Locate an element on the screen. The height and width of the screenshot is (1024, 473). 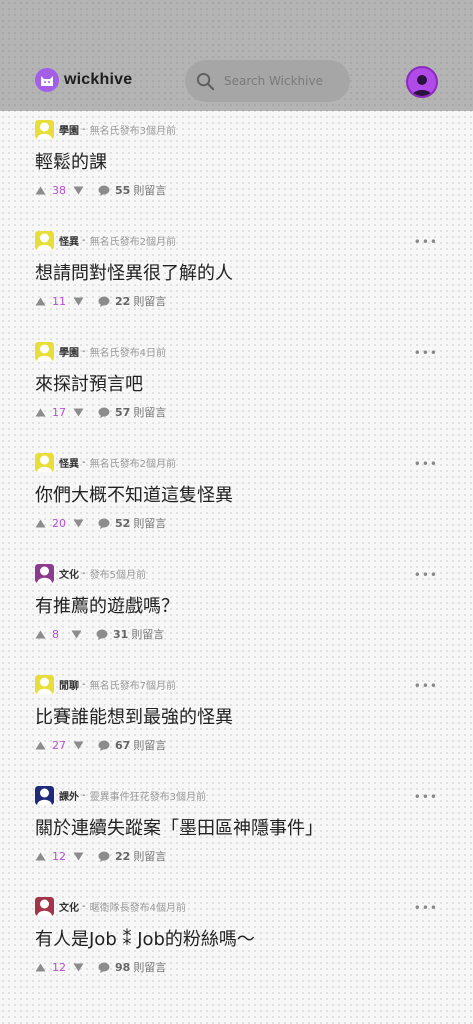
user-icon is located at coordinates (422, 85).